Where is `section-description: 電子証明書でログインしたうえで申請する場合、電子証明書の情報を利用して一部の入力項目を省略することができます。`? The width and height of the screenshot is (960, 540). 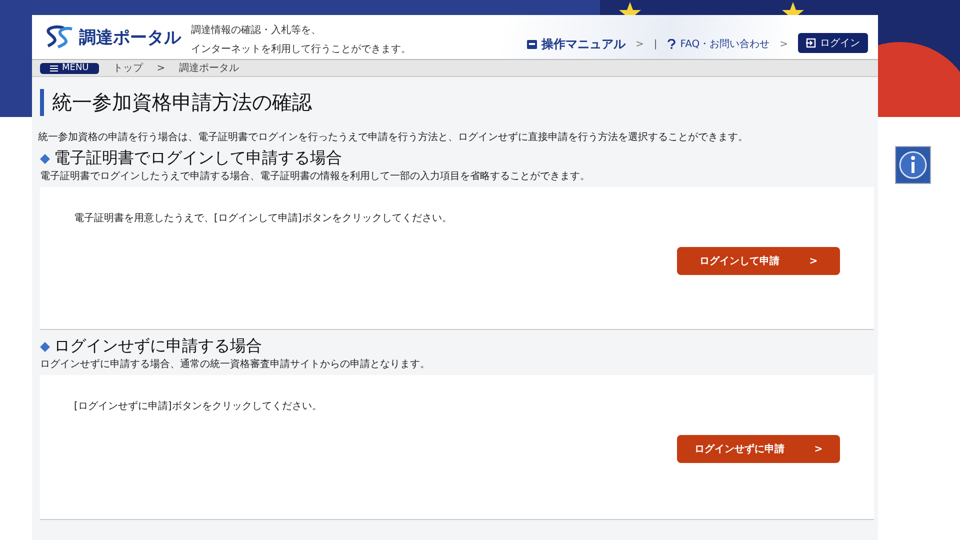 section-description: 電子証明書でログインしたうえで申請する場合、電子証明書の情報を利用して一部の入力項目を省略することができます。 is located at coordinates (315, 176).